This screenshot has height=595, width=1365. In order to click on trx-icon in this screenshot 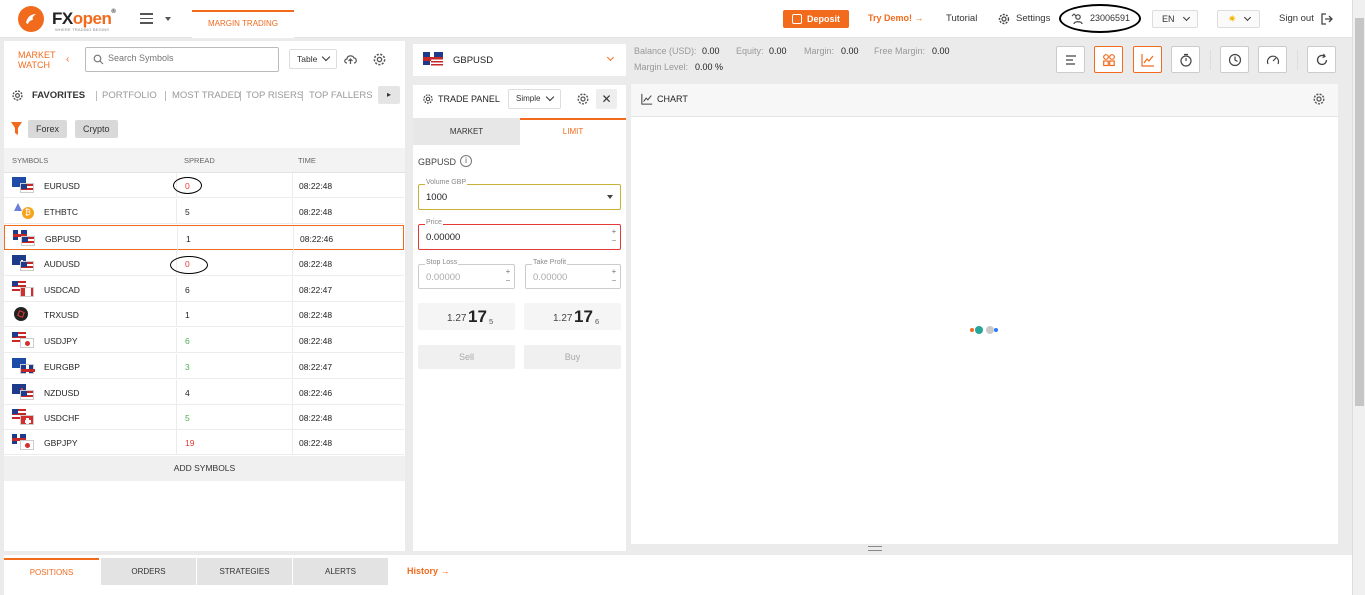, I will do `click(24, 314)`.